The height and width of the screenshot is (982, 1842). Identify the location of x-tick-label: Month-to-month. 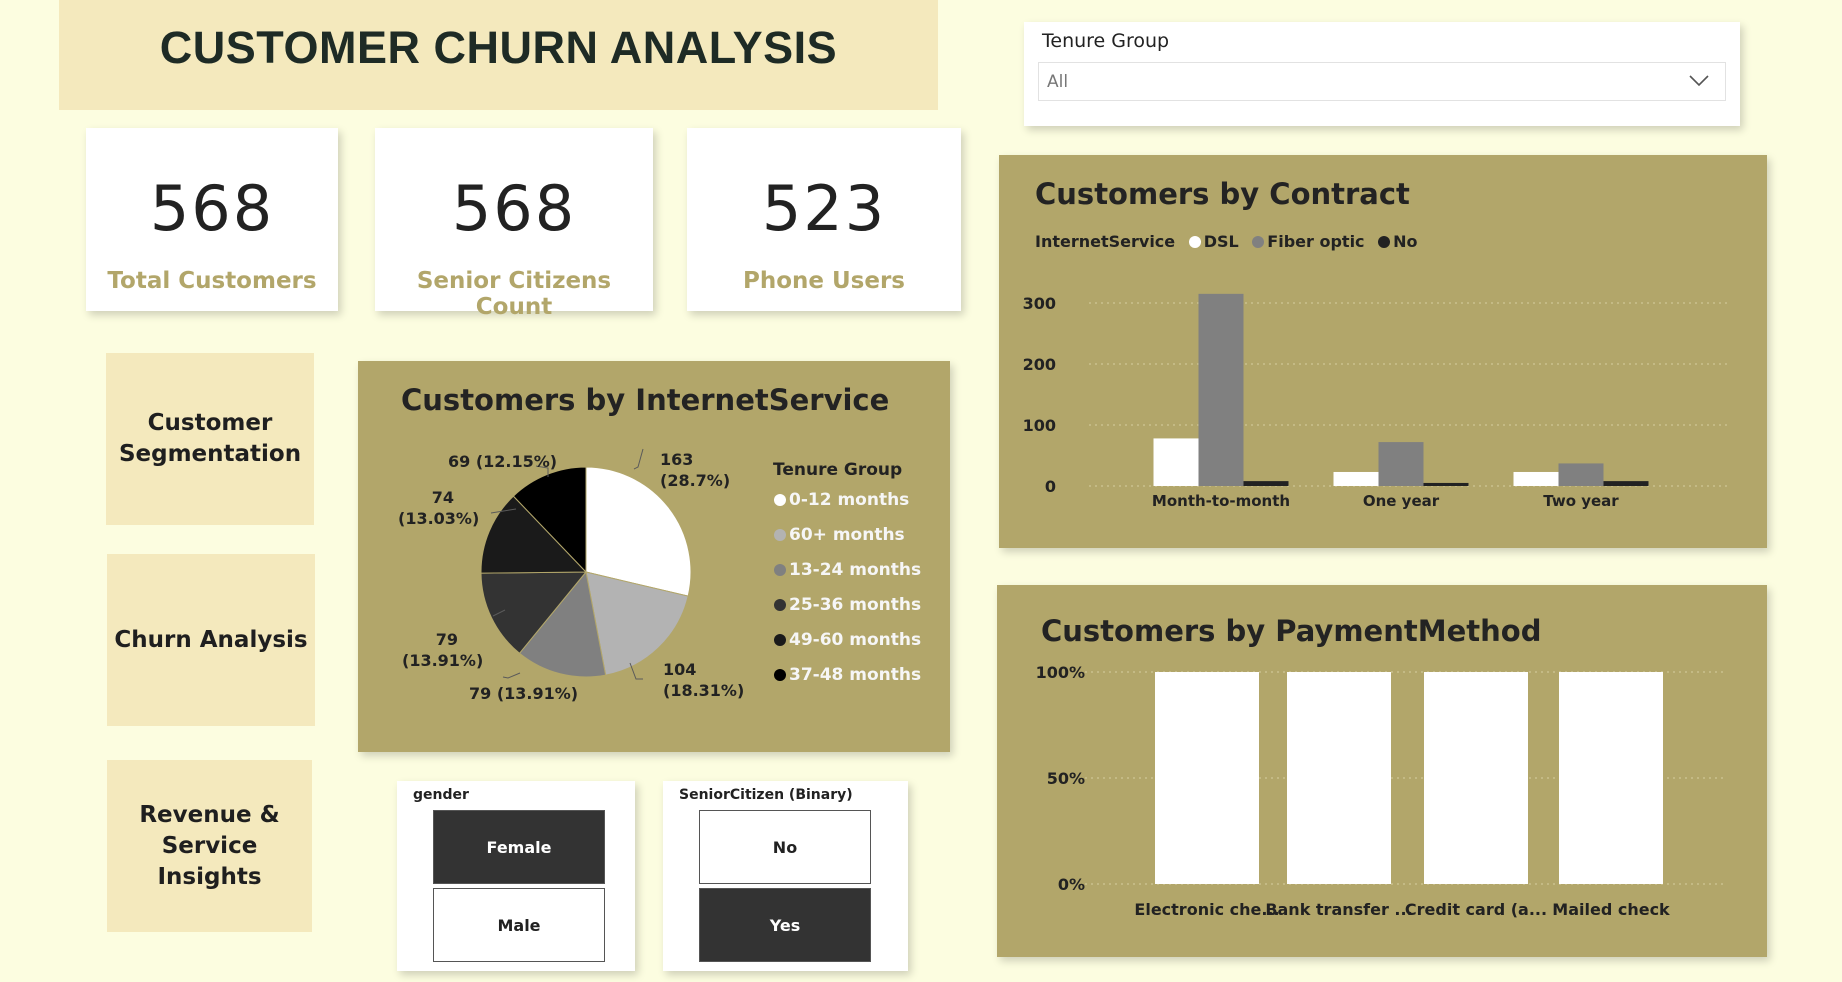
(1221, 501).